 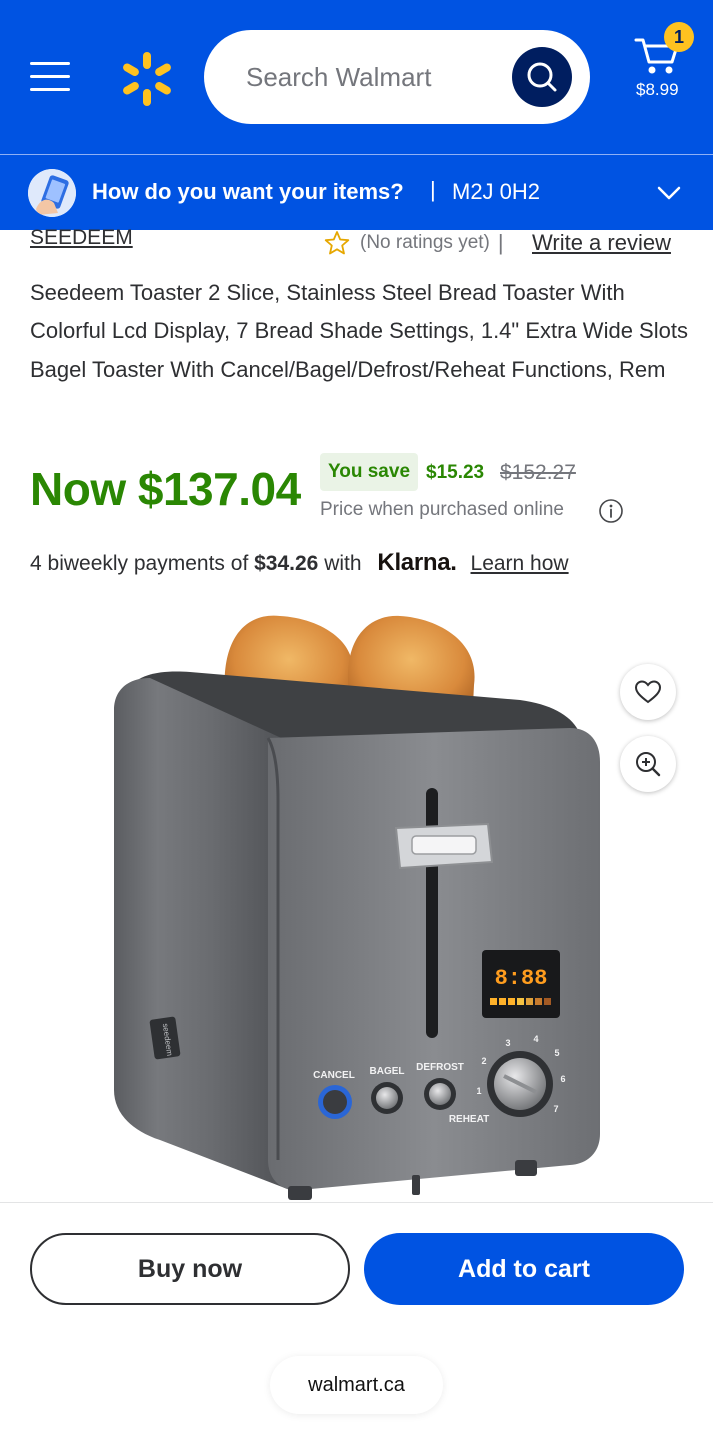 I want to click on save-amount: $15.23, so click(x=455, y=472).